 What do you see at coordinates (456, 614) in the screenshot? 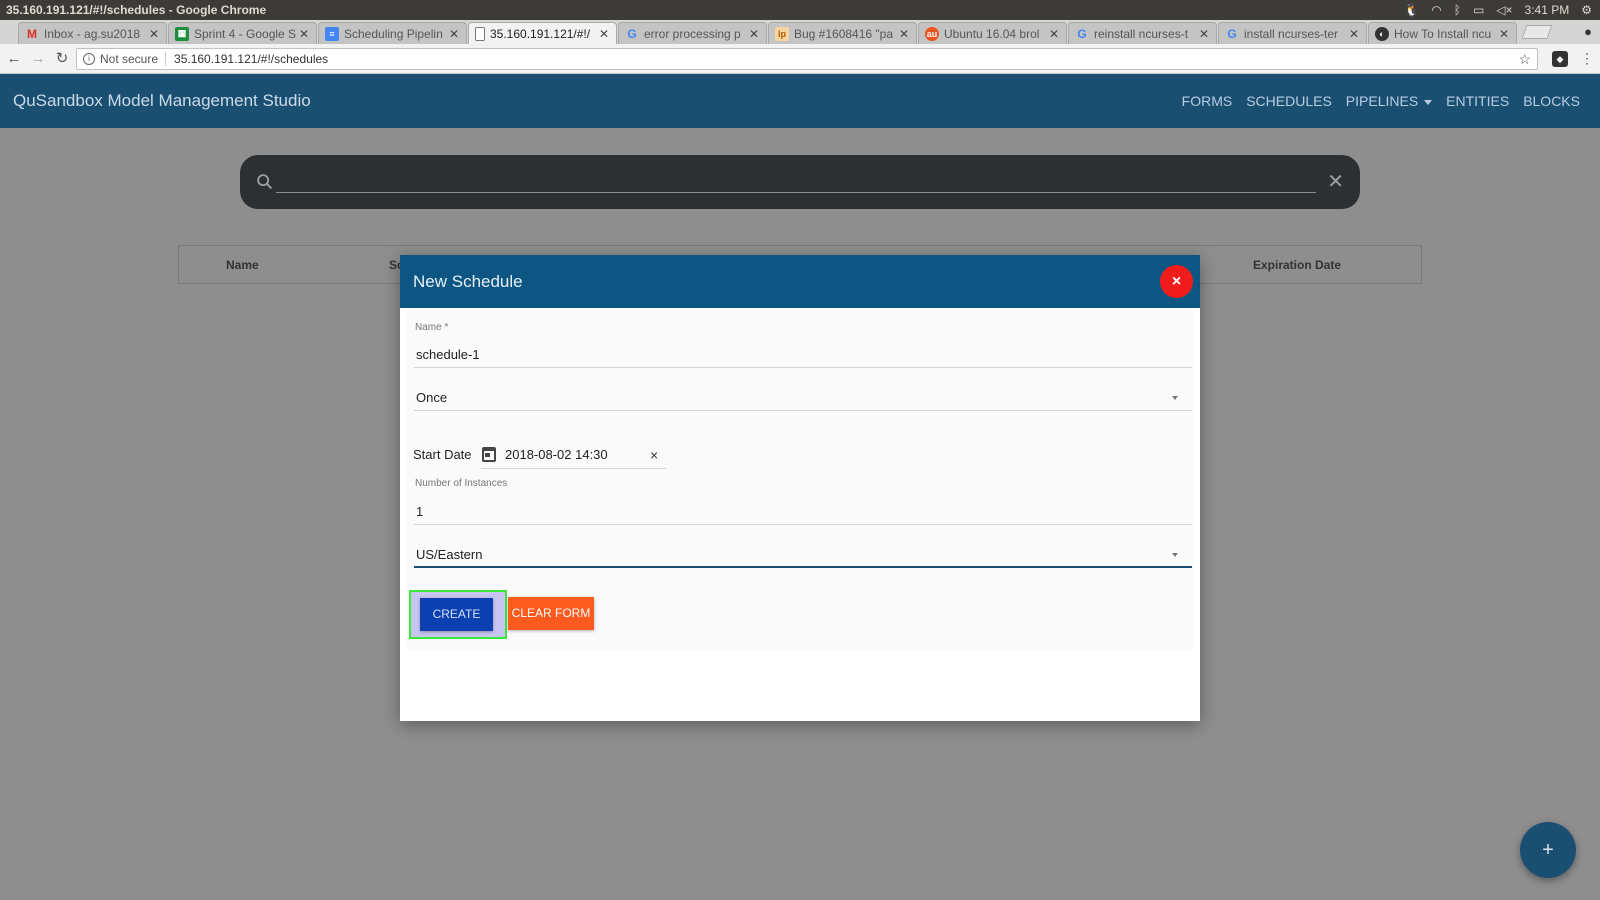
I see `create-button: CREATE` at bounding box center [456, 614].